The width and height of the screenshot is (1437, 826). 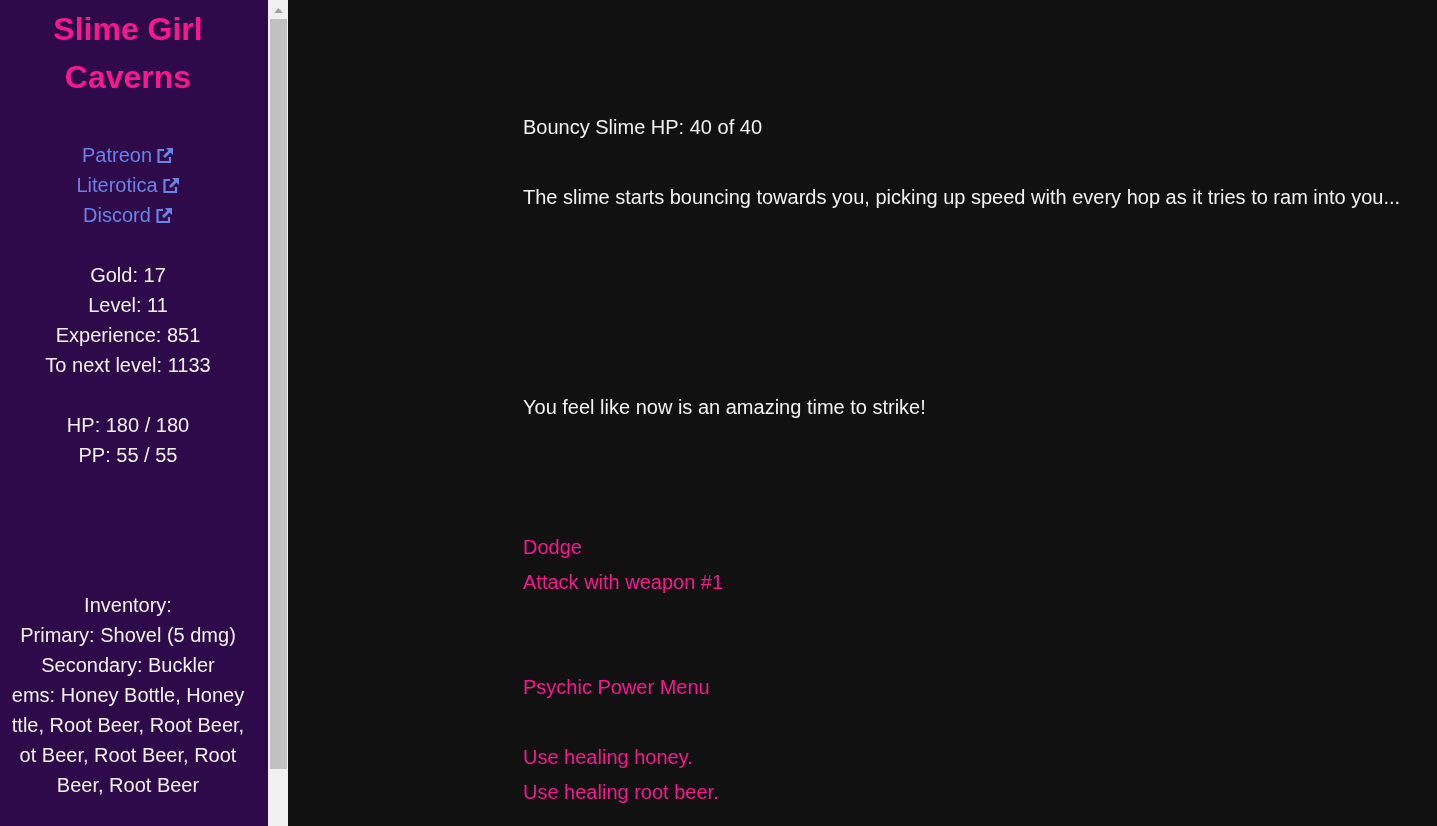 What do you see at coordinates (128, 725) in the screenshot?
I see `inventory-text: ttle, Root Beer, Root Beer,` at bounding box center [128, 725].